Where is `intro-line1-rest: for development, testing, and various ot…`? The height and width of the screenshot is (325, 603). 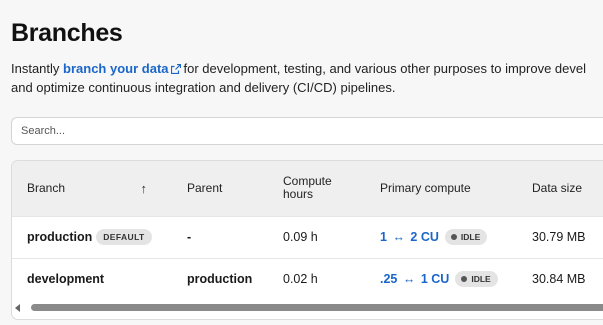 intro-line1-rest: for development, testing, and various ot… is located at coordinates (385, 68).